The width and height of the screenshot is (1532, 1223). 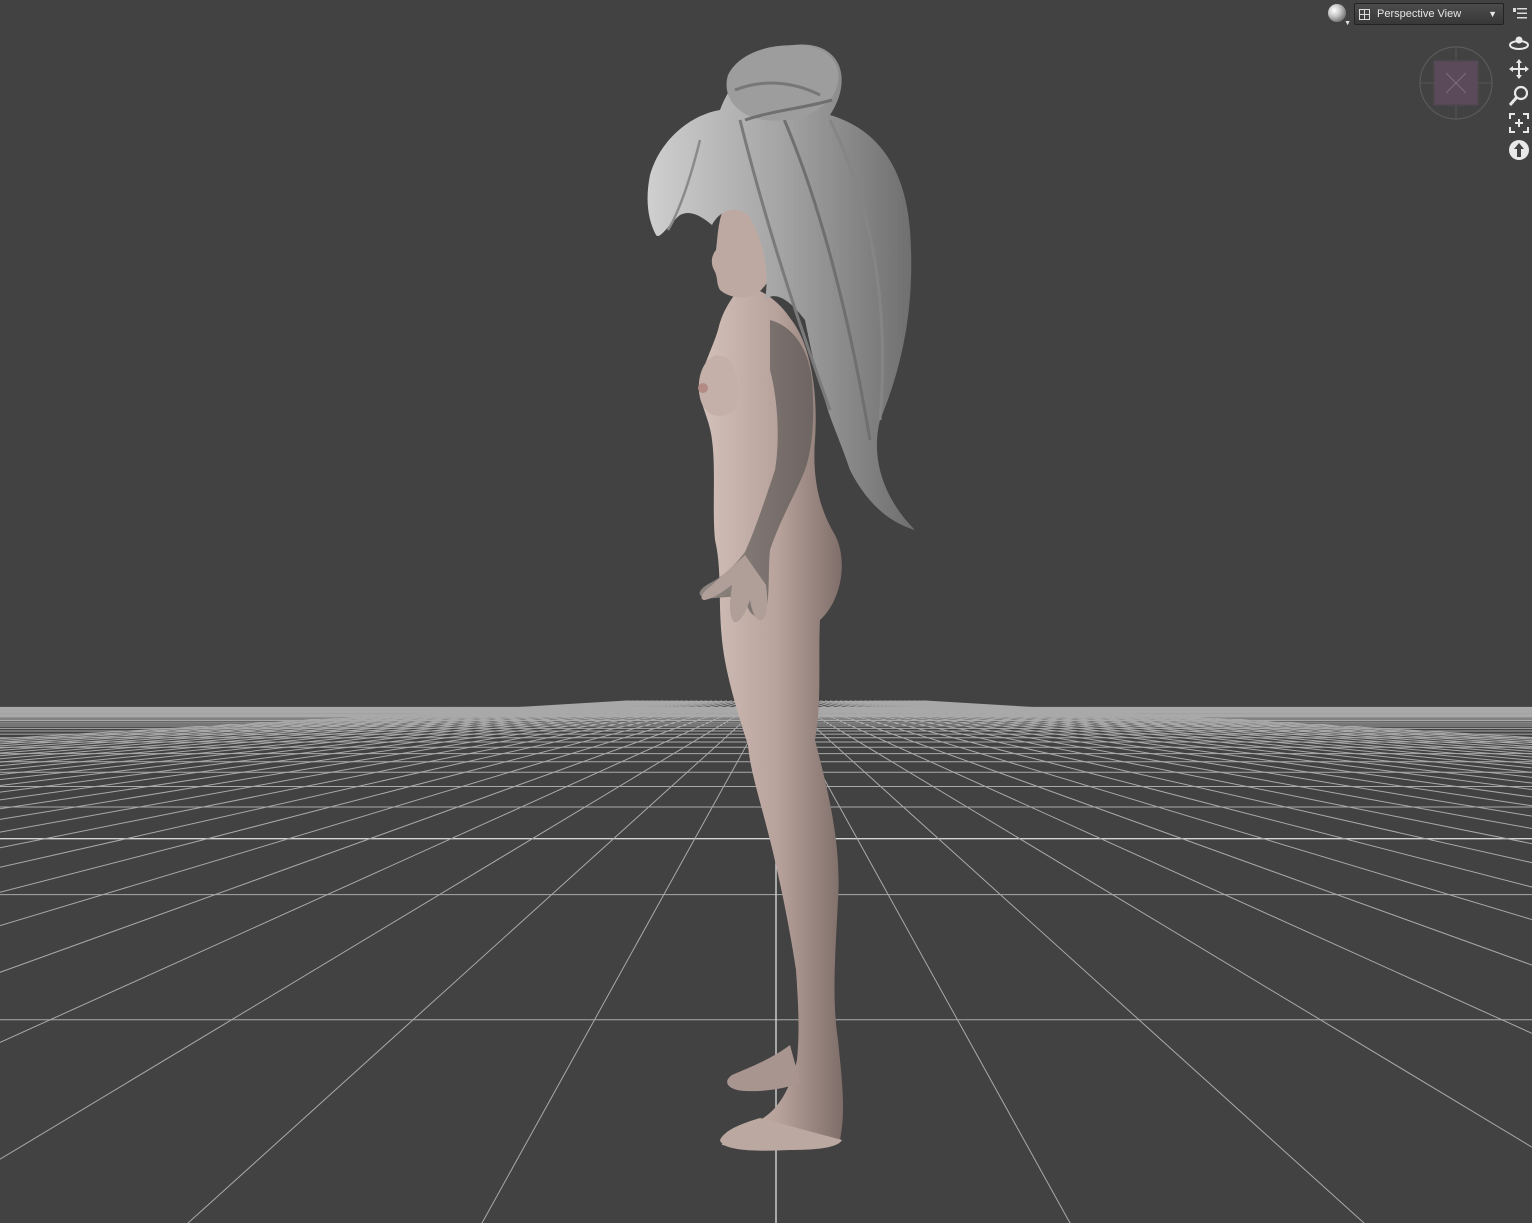 What do you see at coordinates (703, 388) in the screenshot?
I see `figure-chest-detail` at bounding box center [703, 388].